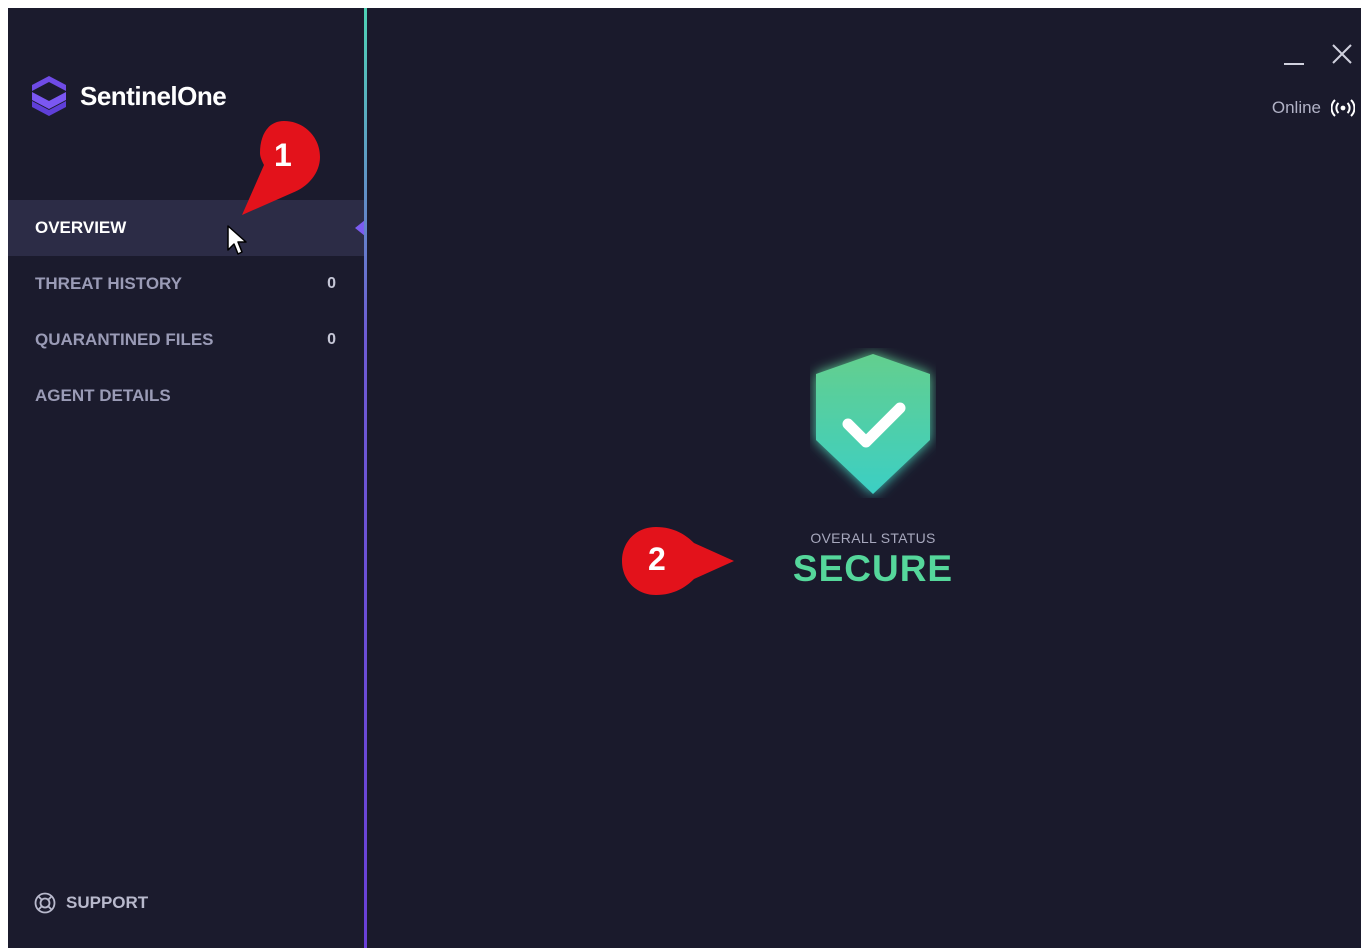 This screenshot has width=1361, height=948. What do you see at coordinates (331, 283) in the screenshot?
I see `threat-count: 0` at bounding box center [331, 283].